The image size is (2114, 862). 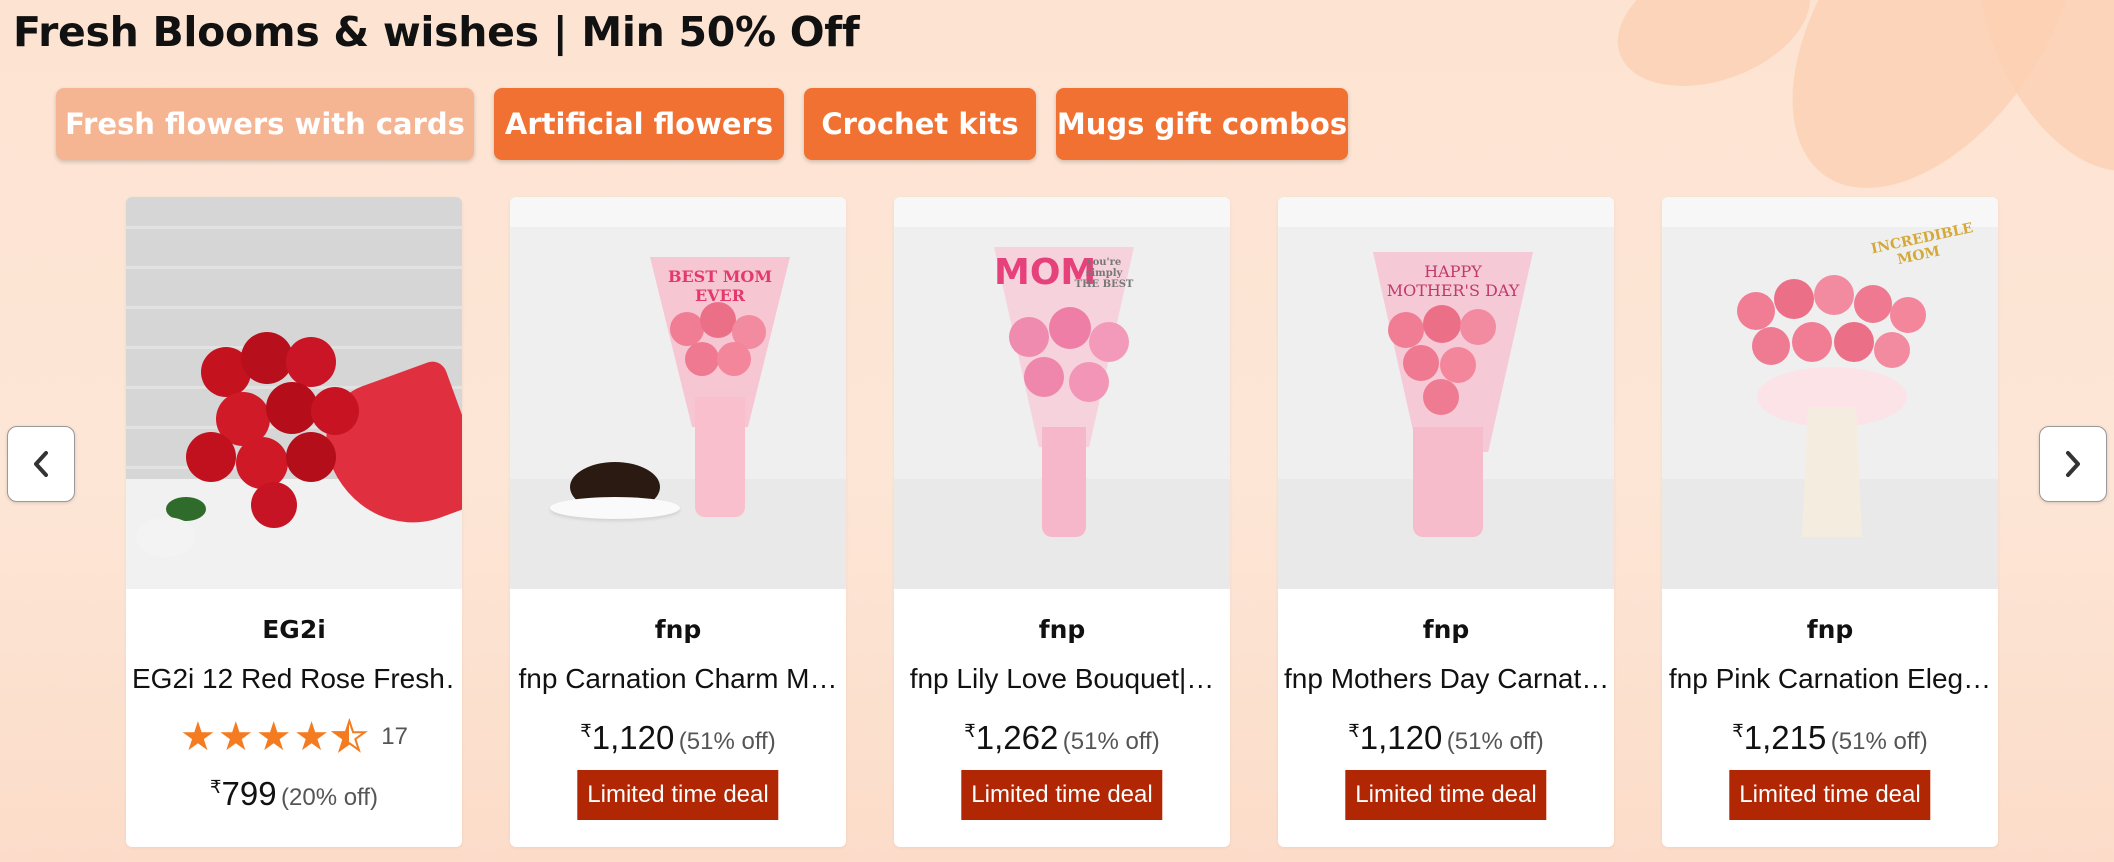 What do you see at coordinates (920, 124) in the screenshot?
I see `chip-crochet-kits: Crochet kits` at bounding box center [920, 124].